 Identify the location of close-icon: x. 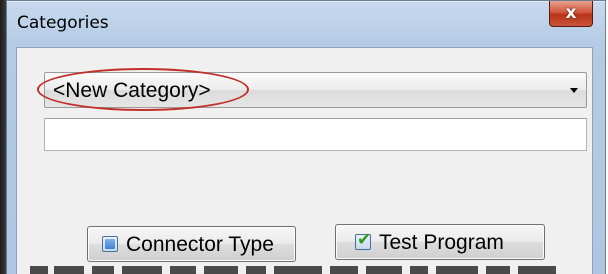
(571, 13).